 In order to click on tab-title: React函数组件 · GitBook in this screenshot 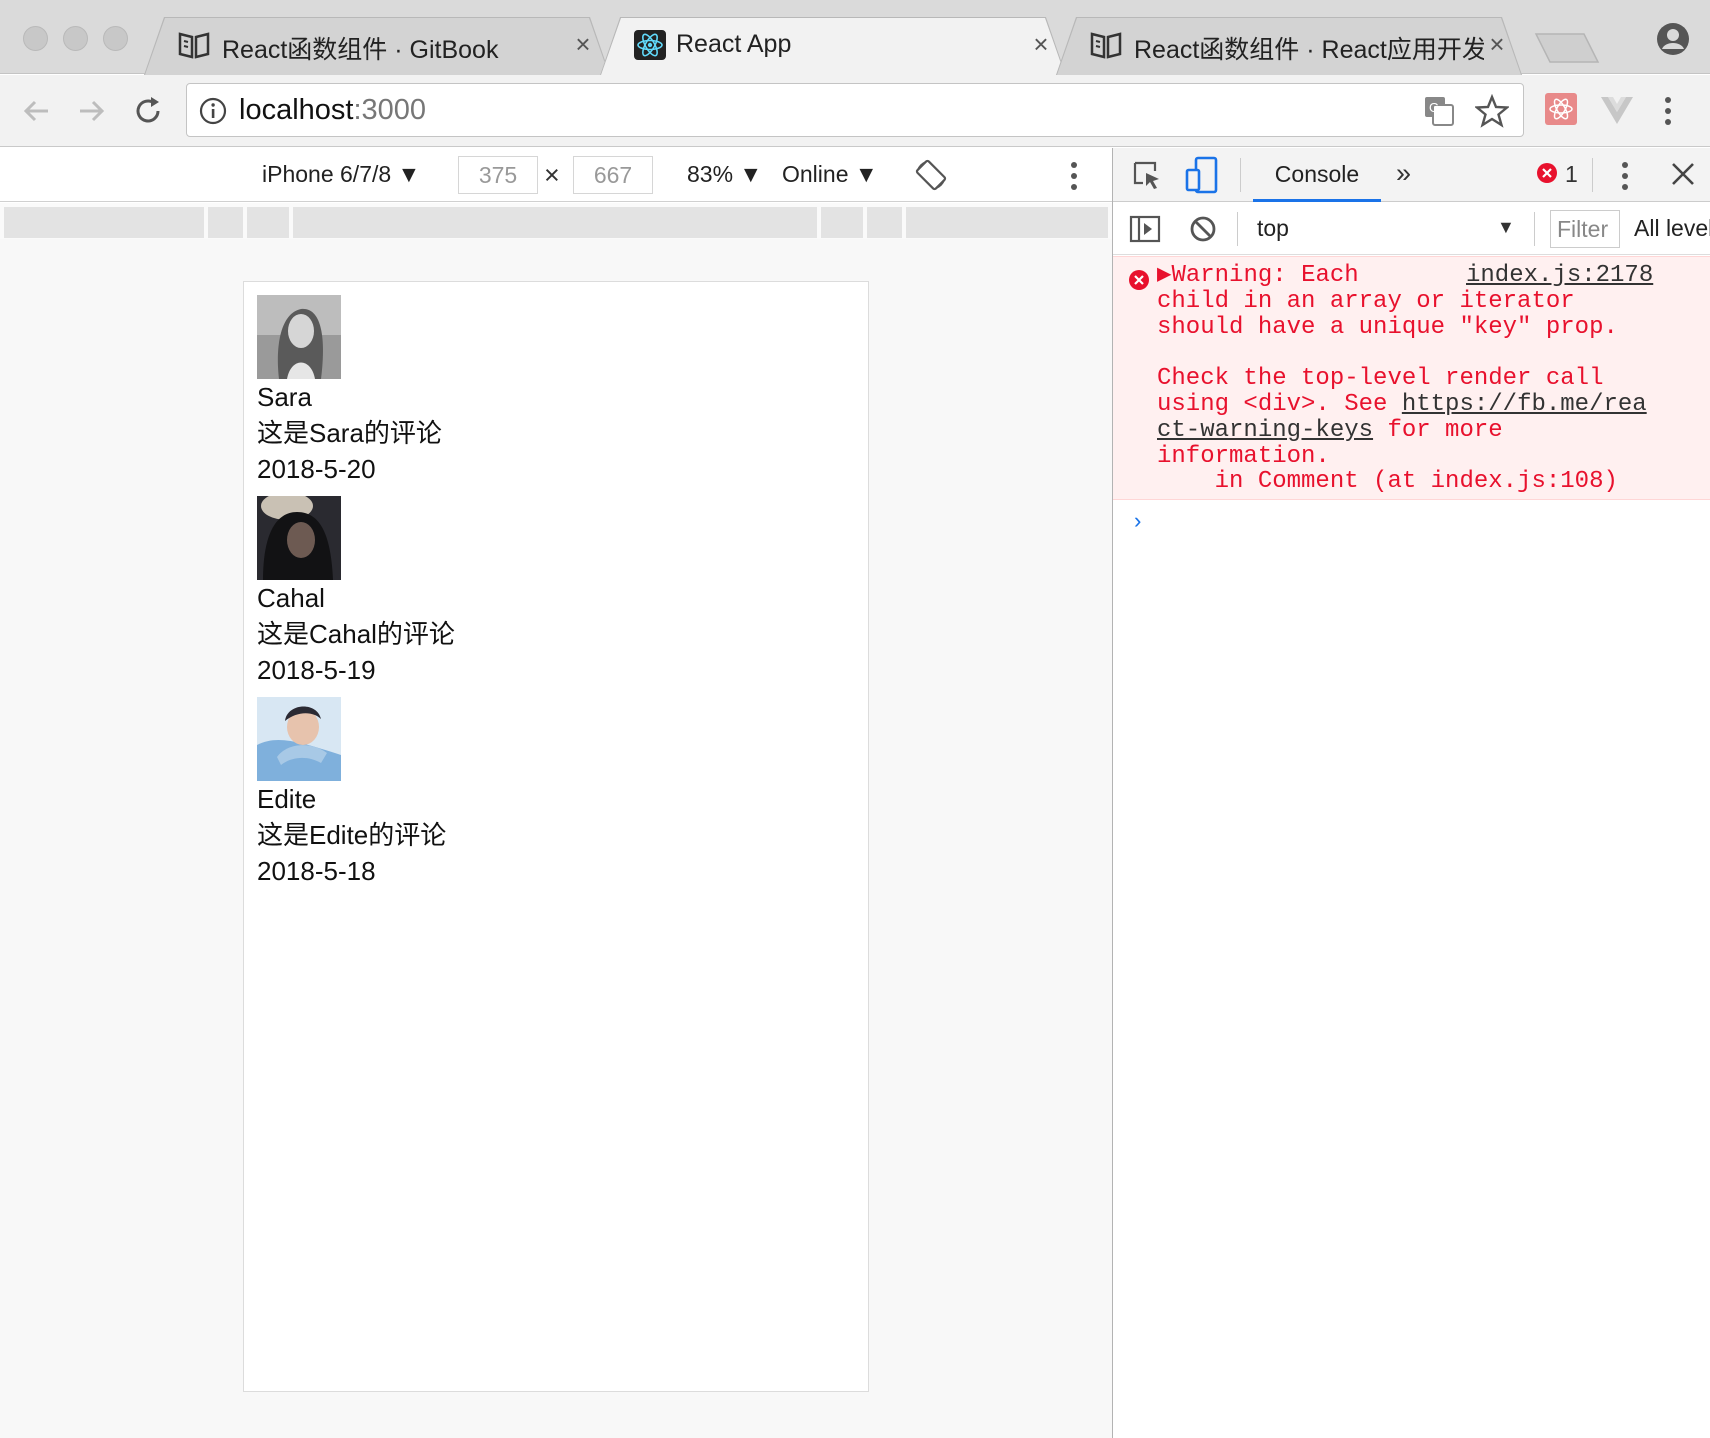, I will do `click(360, 50)`.